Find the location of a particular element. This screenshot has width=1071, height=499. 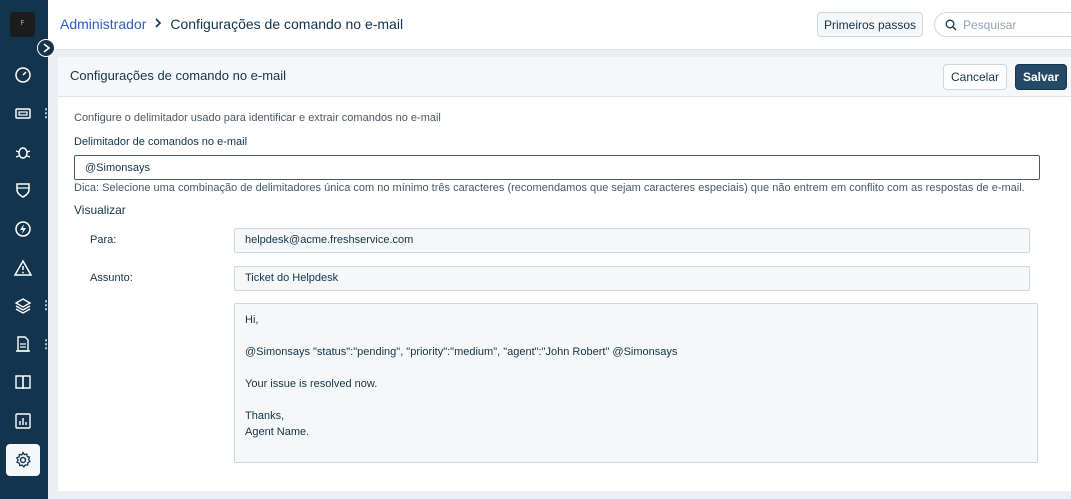

save-button: Salvar is located at coordinates (1041, 77).